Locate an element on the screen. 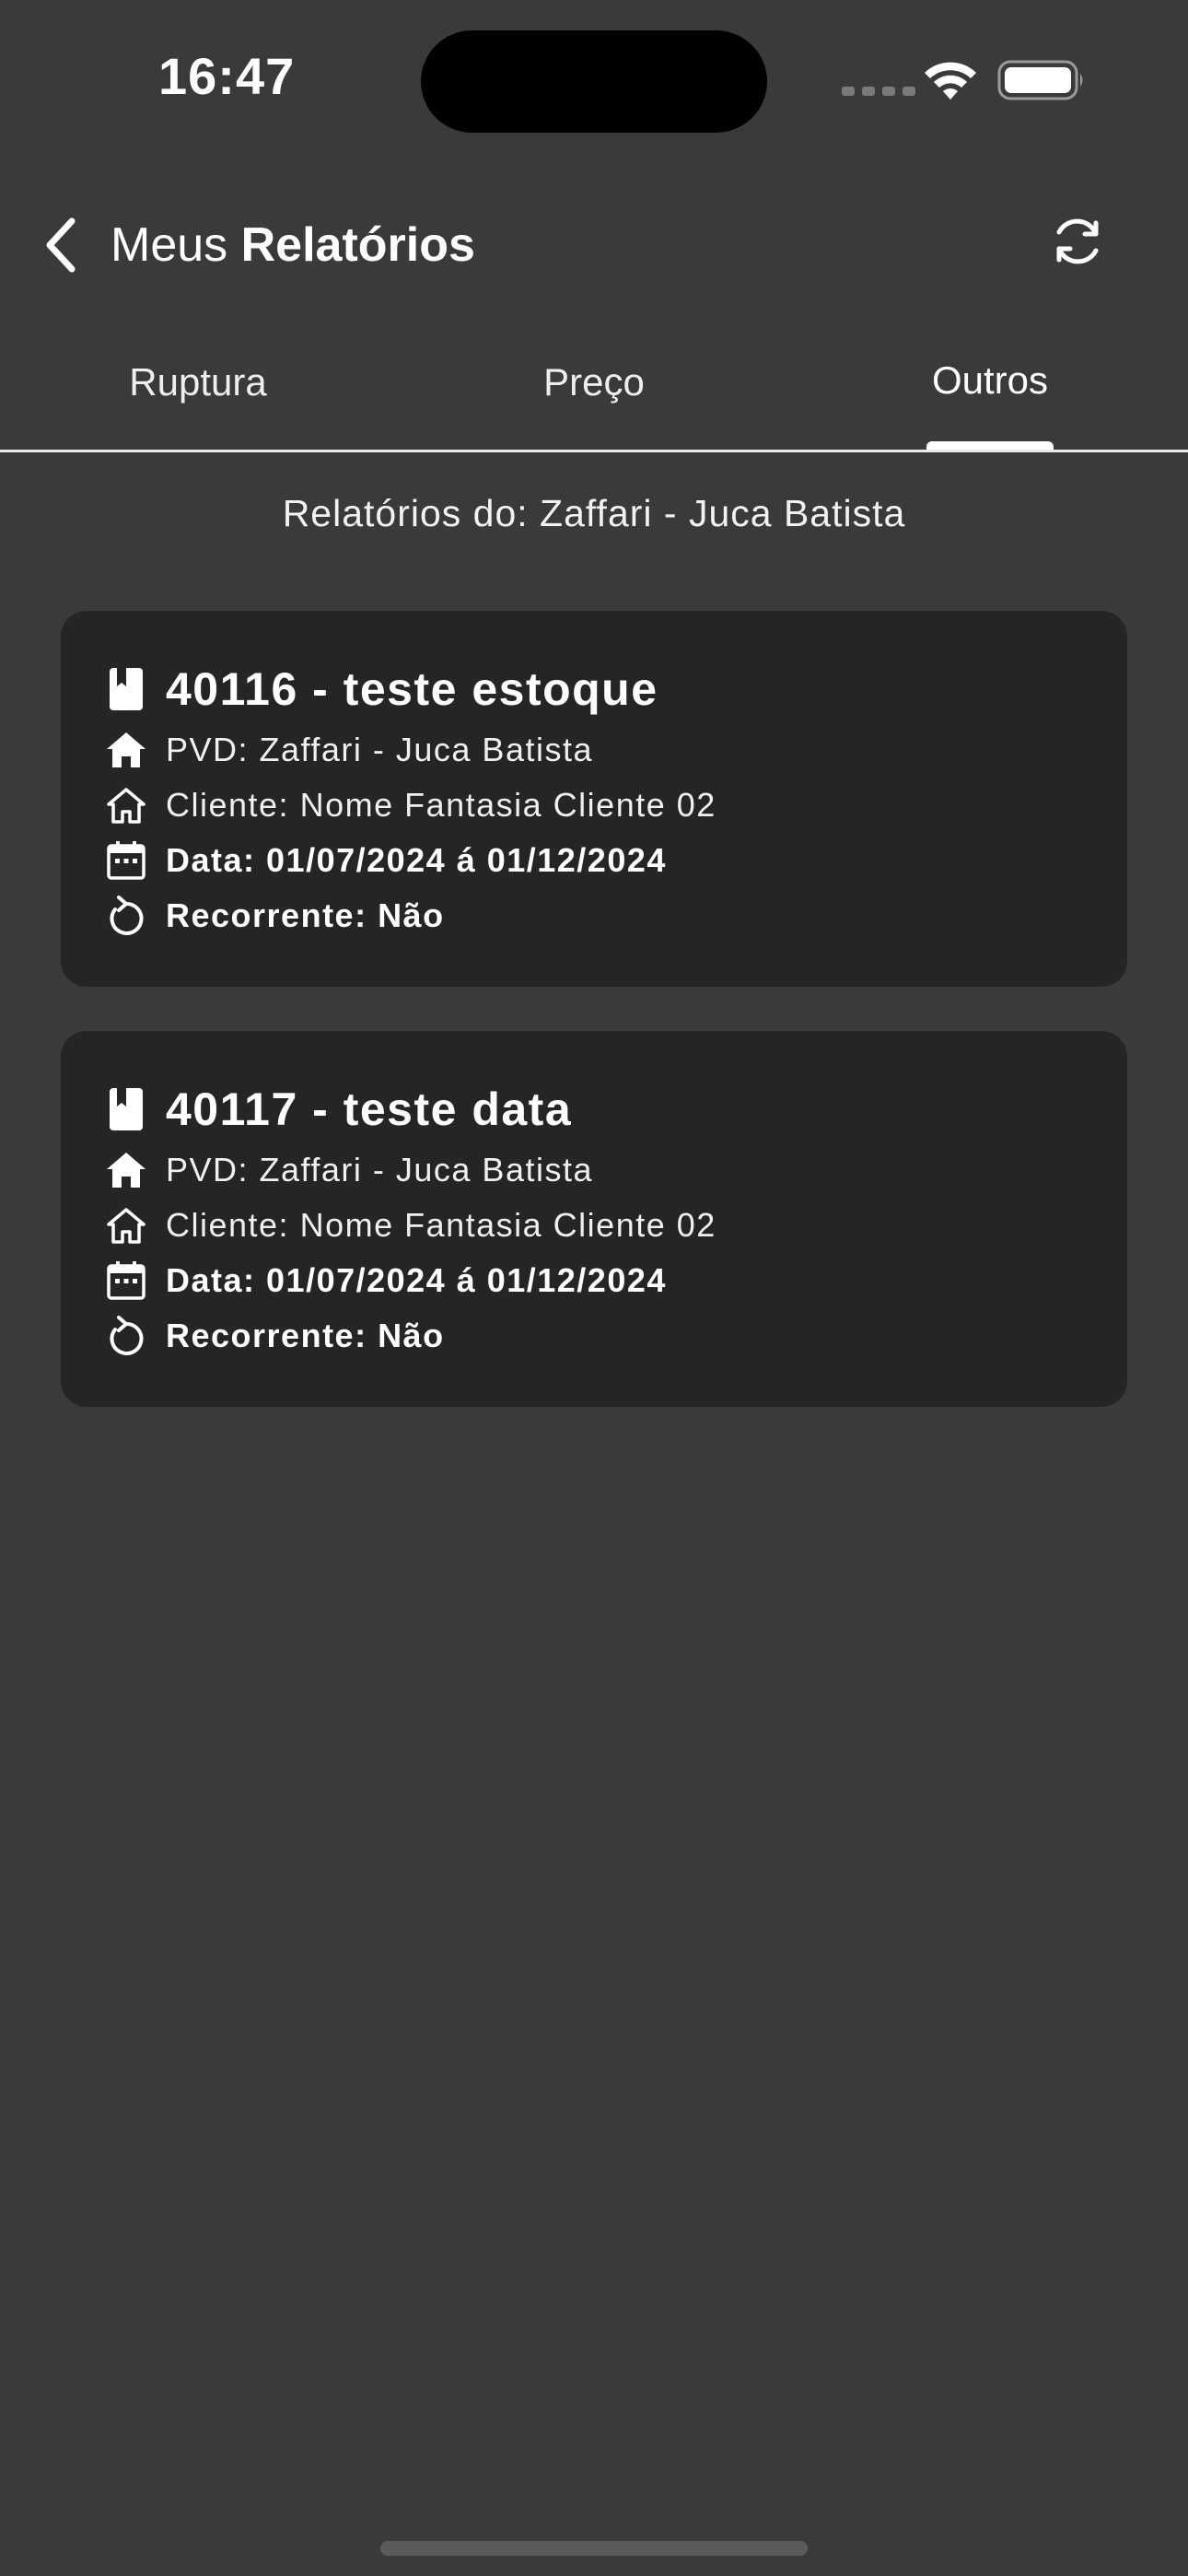 Image resolution: width=1188 pixels, height=2576 pixels. tab-outros: Outros is located at coordinates (990, 395).